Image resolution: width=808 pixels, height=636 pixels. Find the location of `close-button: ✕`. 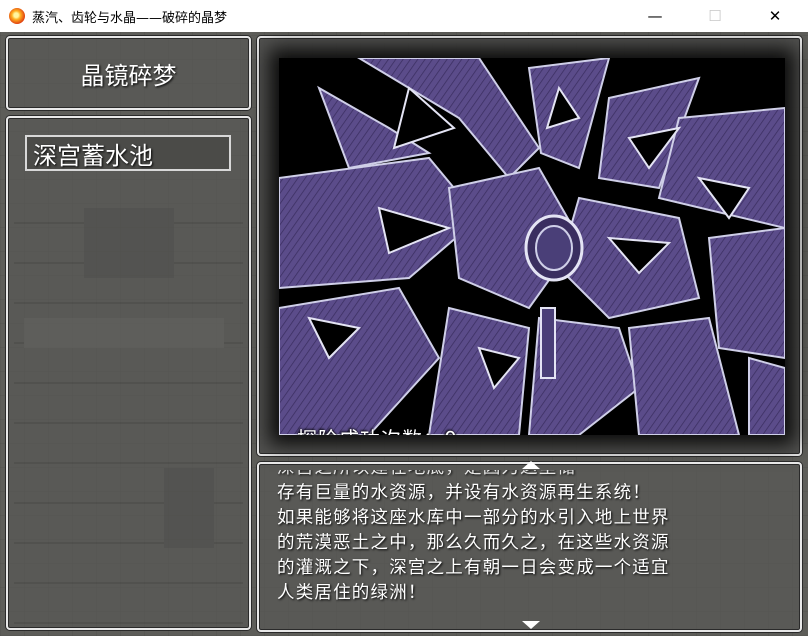

close-button: ✕ is located at coordinates (775, 16).